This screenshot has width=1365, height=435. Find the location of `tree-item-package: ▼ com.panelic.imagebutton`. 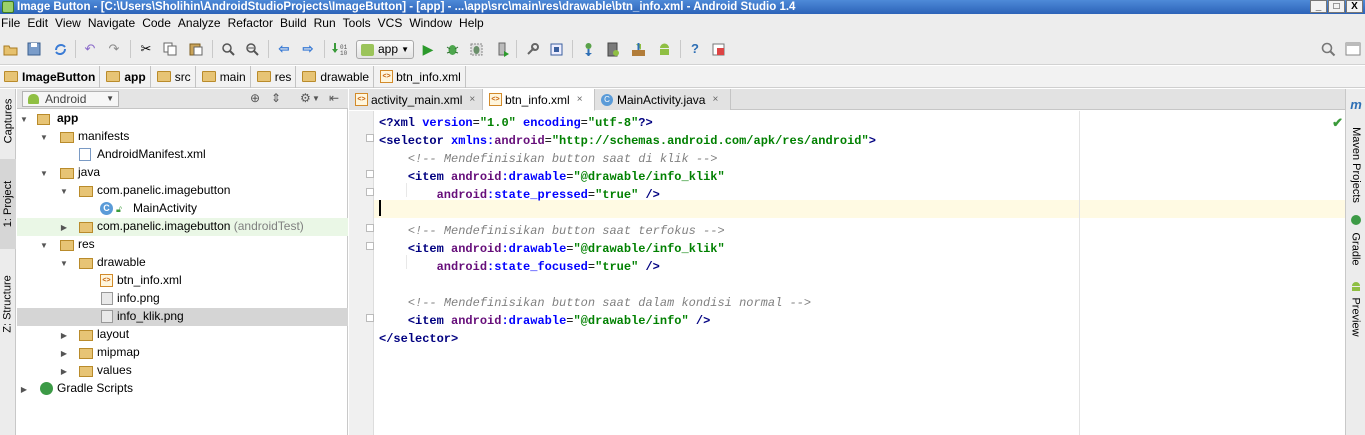

tree-item-package: ▼ com.panelic.imagebutton is located at coordinates (182, 191).